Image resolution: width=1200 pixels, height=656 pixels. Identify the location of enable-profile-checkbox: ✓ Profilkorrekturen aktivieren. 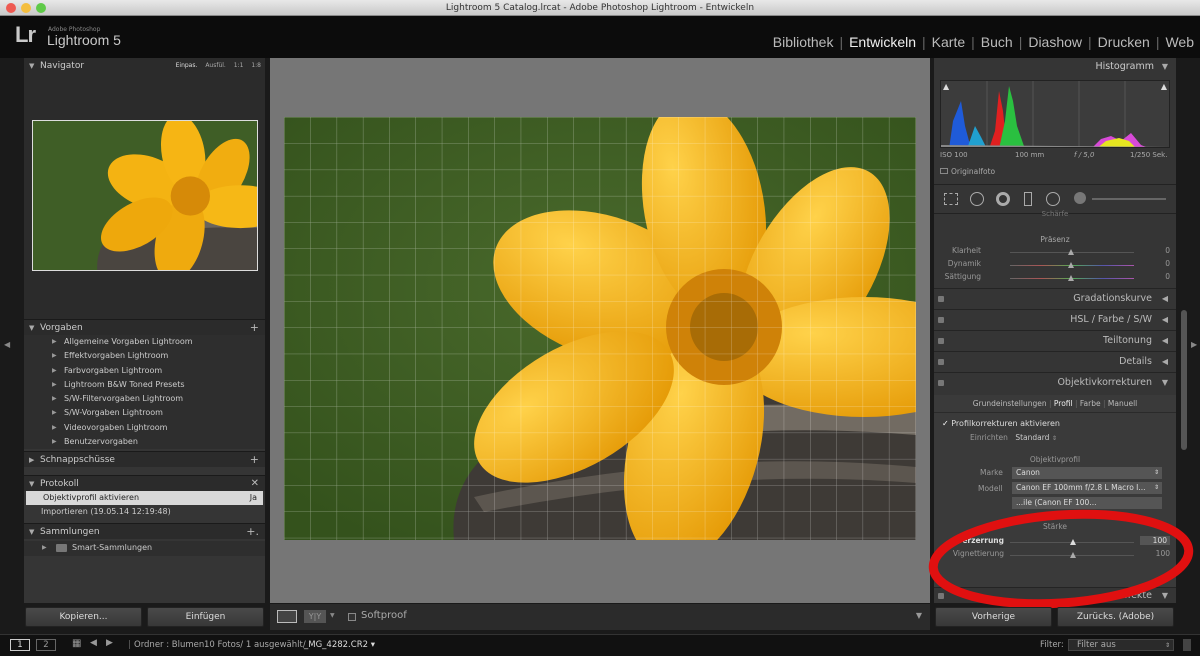
(1001, 423).